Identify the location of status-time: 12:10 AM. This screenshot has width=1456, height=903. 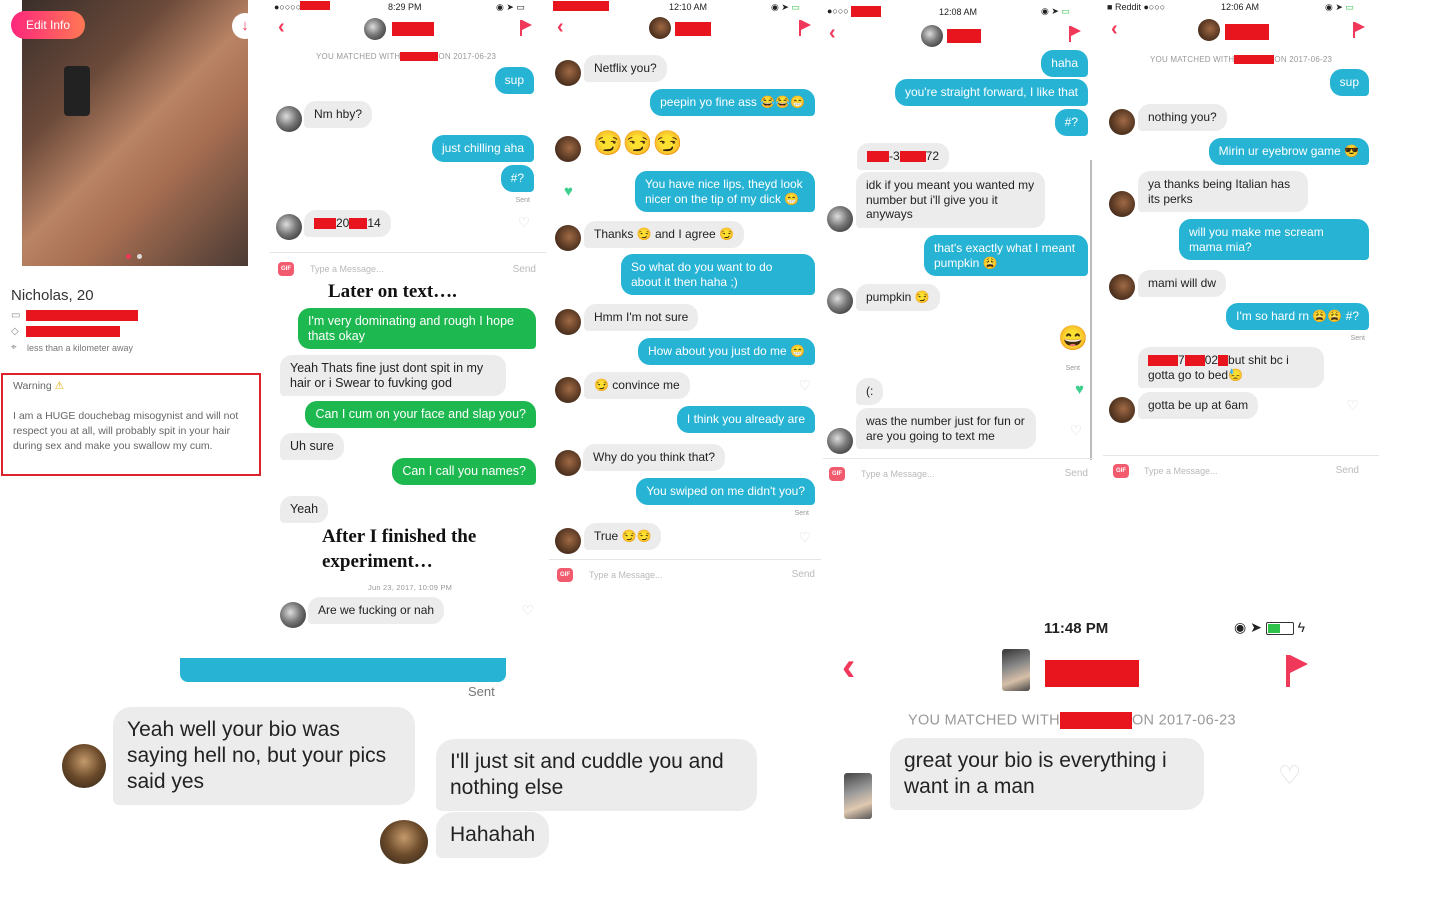
(688, 7).